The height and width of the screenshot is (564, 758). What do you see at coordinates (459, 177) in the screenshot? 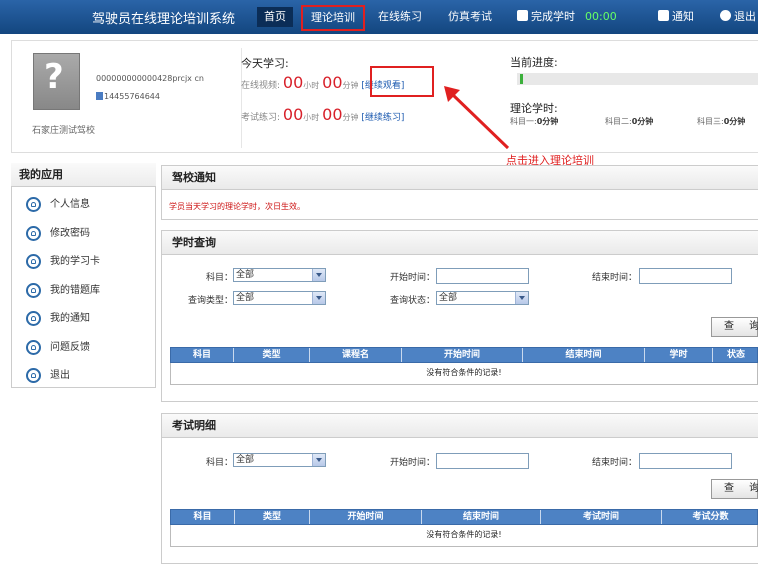
I see `school-notice-title: 驾校通知` at bounding box center [459, 177].